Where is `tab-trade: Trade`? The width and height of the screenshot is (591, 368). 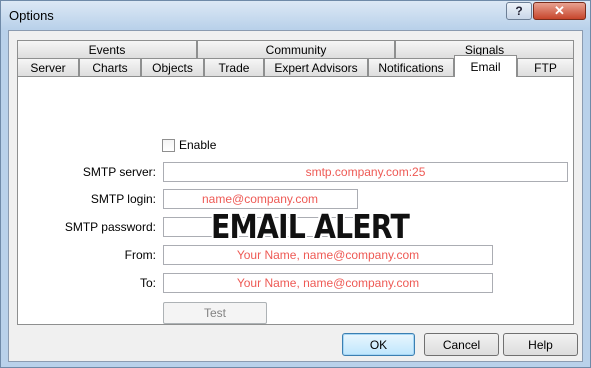
tab-trade: Trade is located at coordinates (234, 67).